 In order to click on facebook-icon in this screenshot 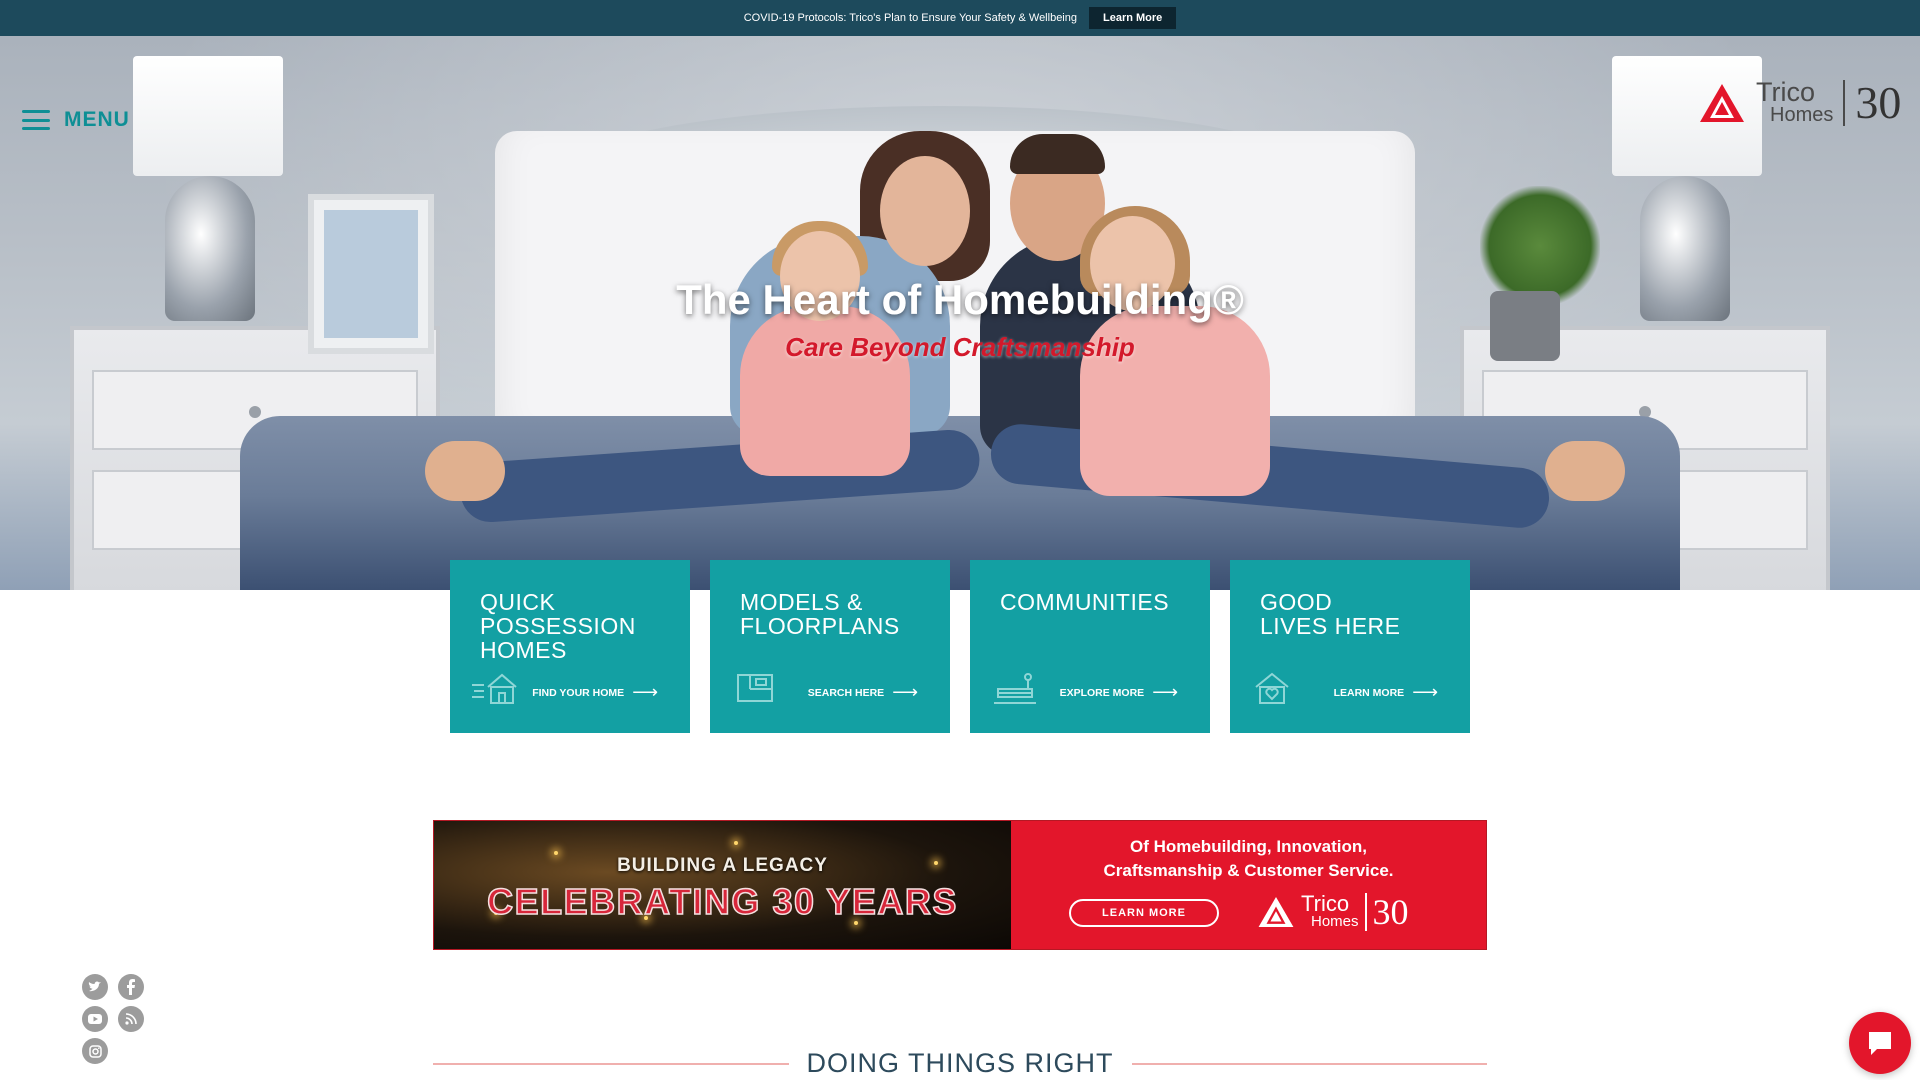, I will do `click(131, 987)`.